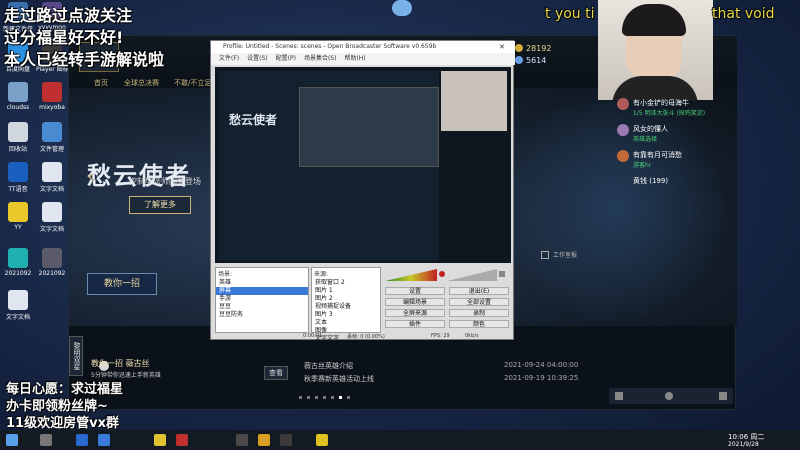 The image size is (800, 450). I want to click on obs-button: 颜色, so click(479, 324).